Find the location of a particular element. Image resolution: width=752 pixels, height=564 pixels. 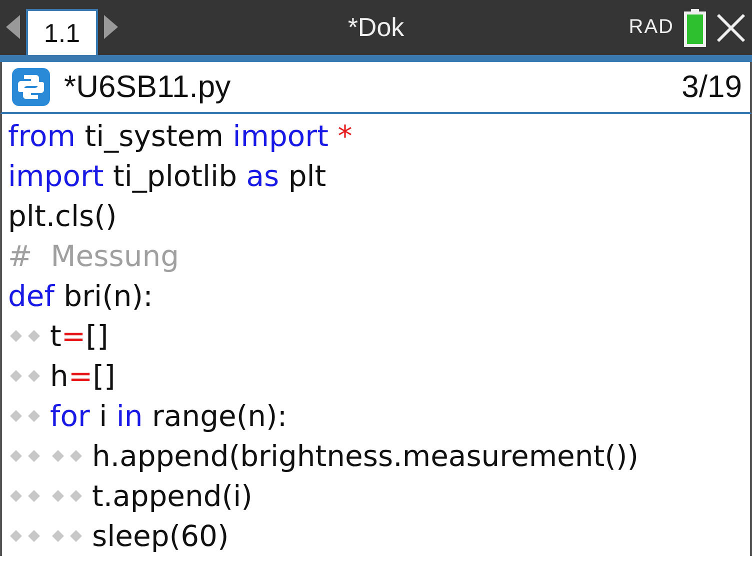

code-token: * is located at coordinates (344, 136).